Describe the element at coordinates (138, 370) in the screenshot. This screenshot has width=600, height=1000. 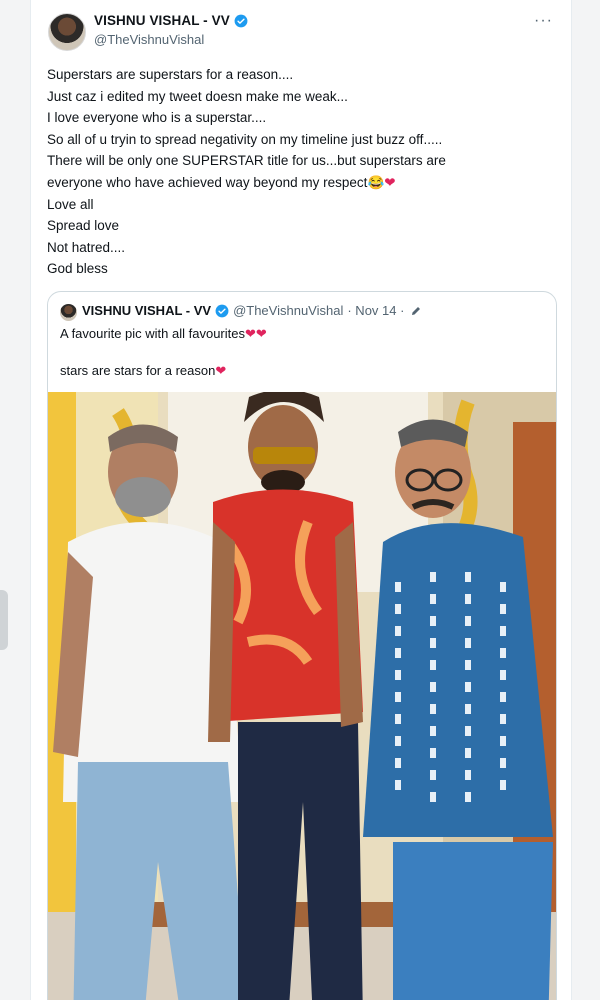
I see `quoted-text: stars are stars for a reason` at that location.